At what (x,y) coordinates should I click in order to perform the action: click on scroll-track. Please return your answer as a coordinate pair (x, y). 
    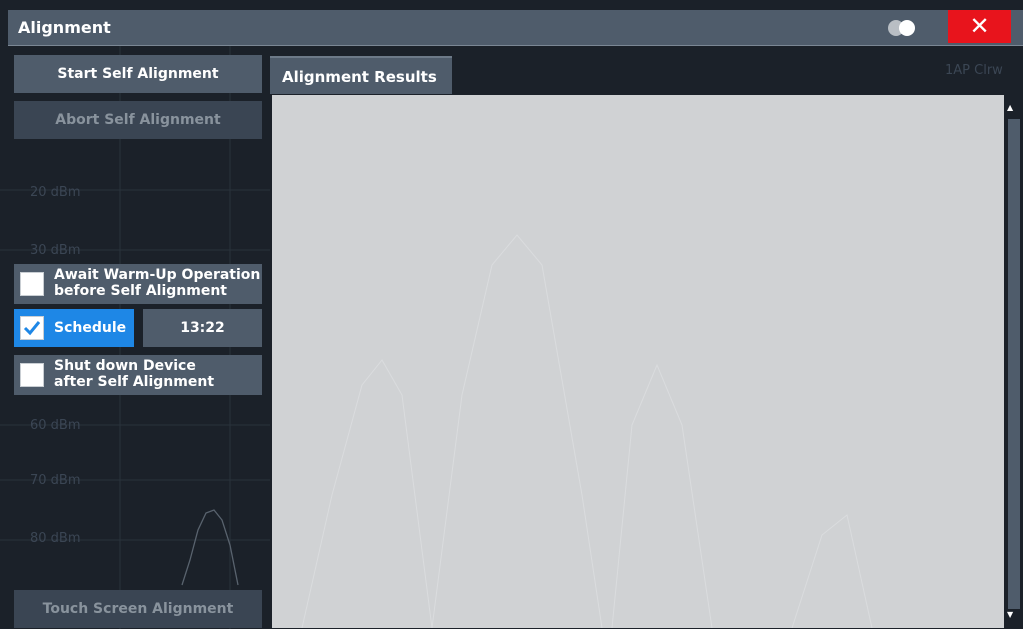
    Looking at the image, I should click on (1014, 364).